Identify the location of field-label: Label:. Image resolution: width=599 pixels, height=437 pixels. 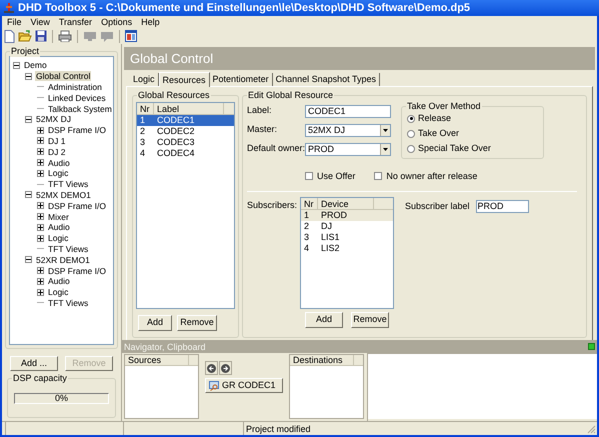
(260, 111).